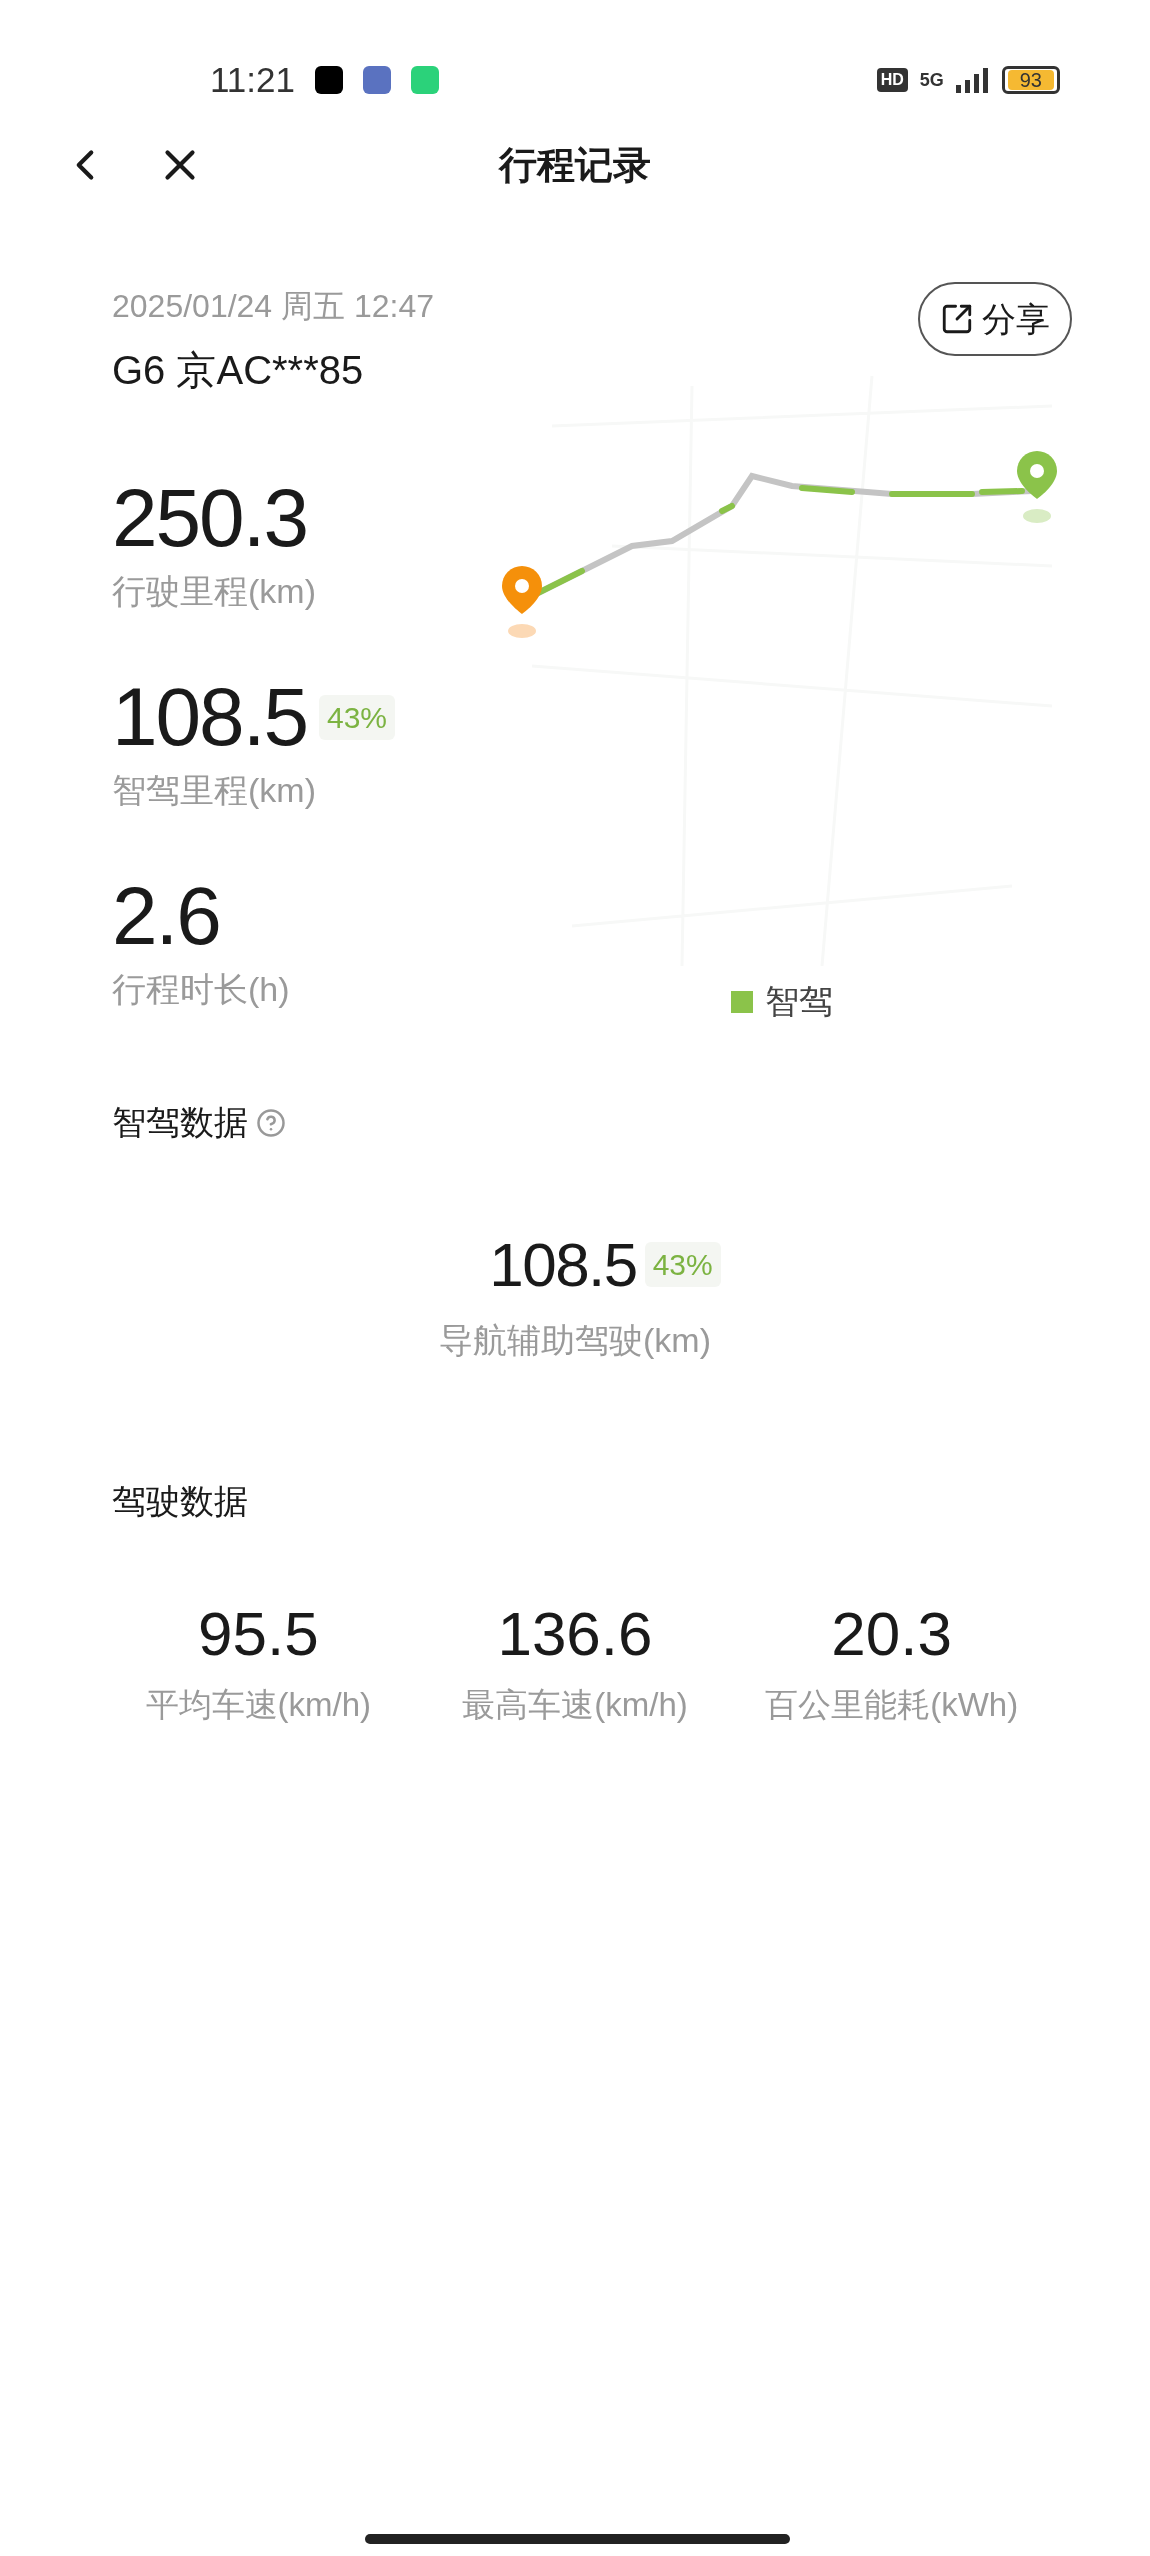 The height and width of the screenshot is (2556, 1150). Describe the element at coordinates (258, 1634) in the screenshot. I see `stat-value: 95.5` at that location.